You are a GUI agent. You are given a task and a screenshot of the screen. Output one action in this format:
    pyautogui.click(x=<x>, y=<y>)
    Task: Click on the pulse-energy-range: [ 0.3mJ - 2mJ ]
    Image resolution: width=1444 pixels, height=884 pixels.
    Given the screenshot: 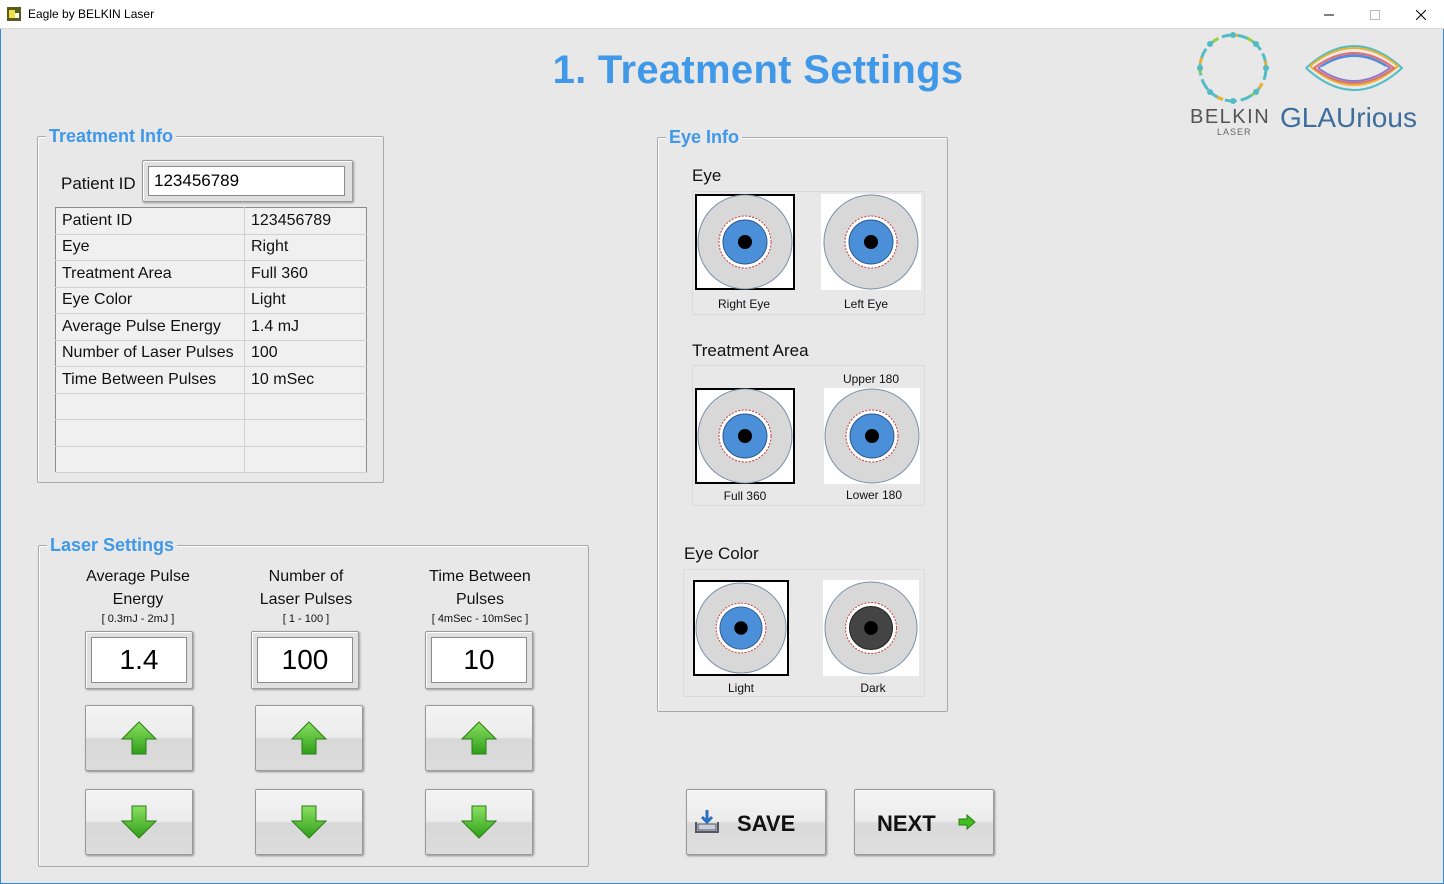 What is the action you would take?
    pyautogui.click(x=138, y=619)
    